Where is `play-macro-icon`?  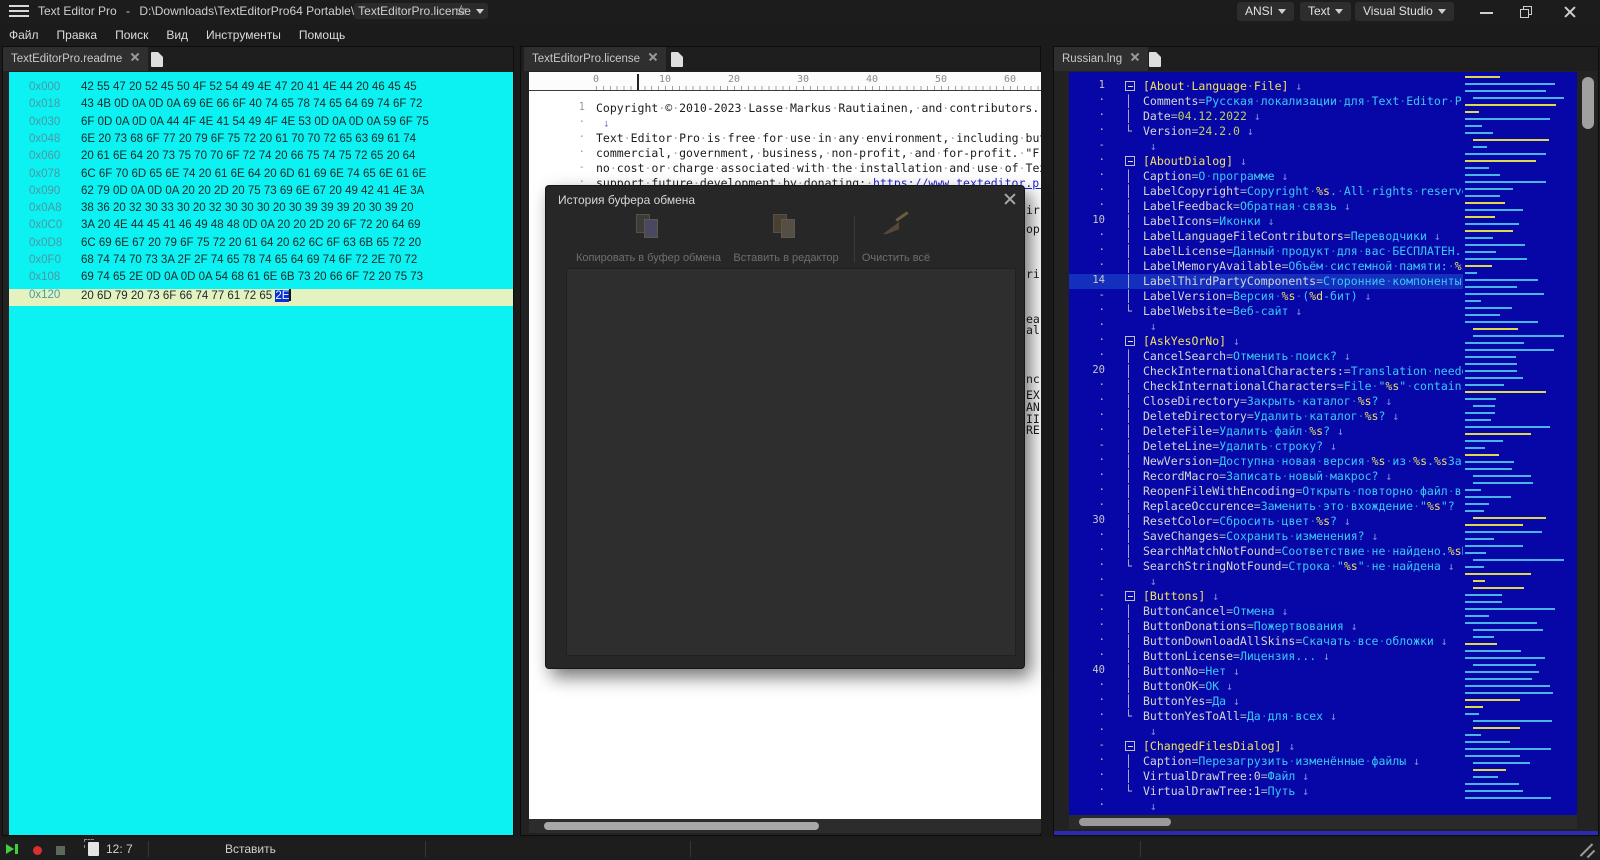 play-macro-icon is located at coordinates (10, 849).